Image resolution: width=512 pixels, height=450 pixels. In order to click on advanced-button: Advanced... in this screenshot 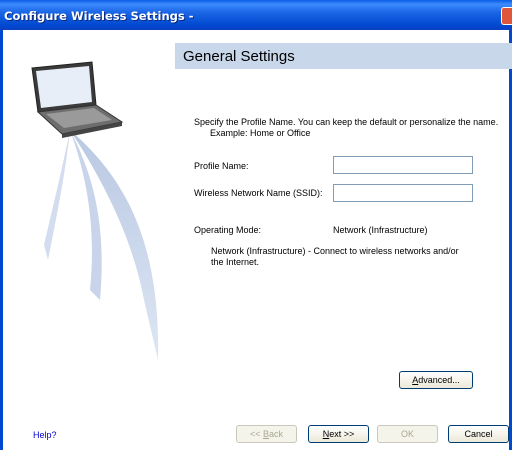, I will do `click(436, 380)`.